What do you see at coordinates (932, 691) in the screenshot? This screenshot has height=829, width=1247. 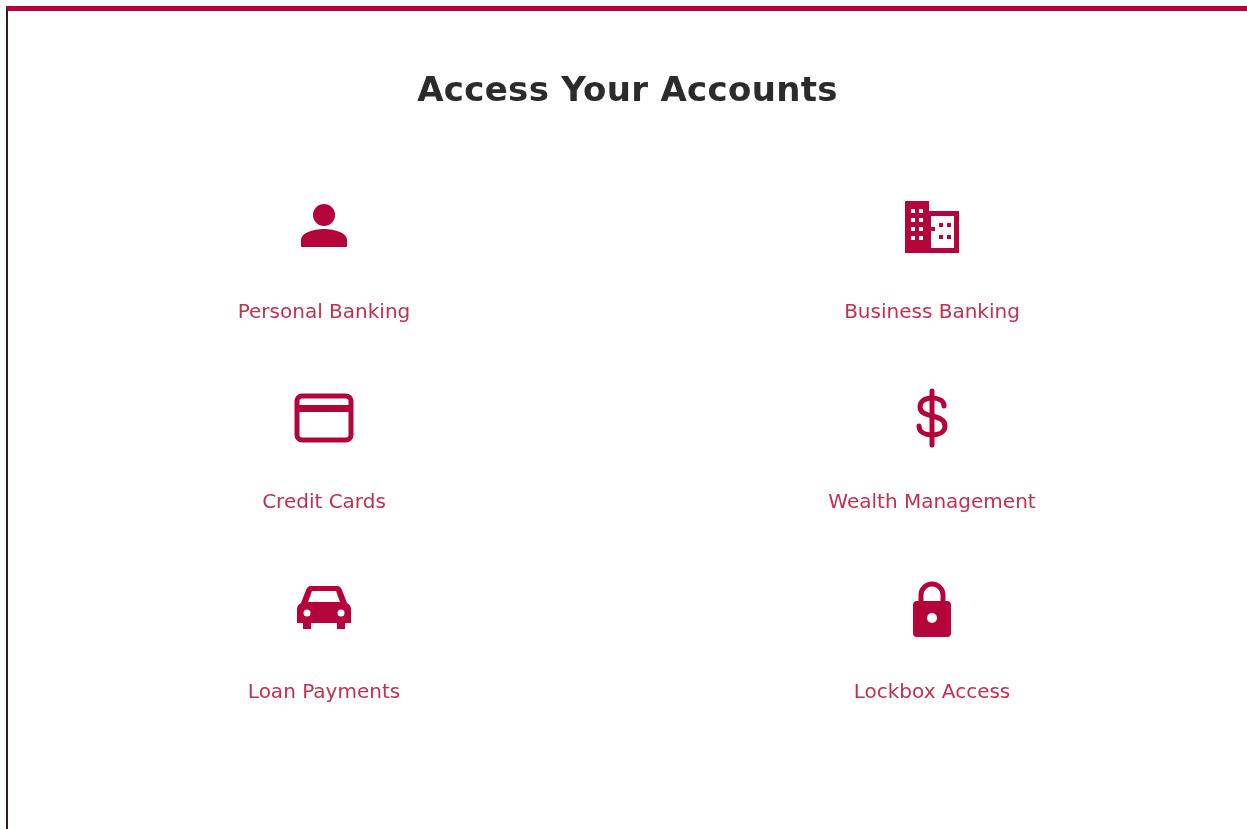 I see `account-link: Lockbox Access` at bounding box center [932, 691].